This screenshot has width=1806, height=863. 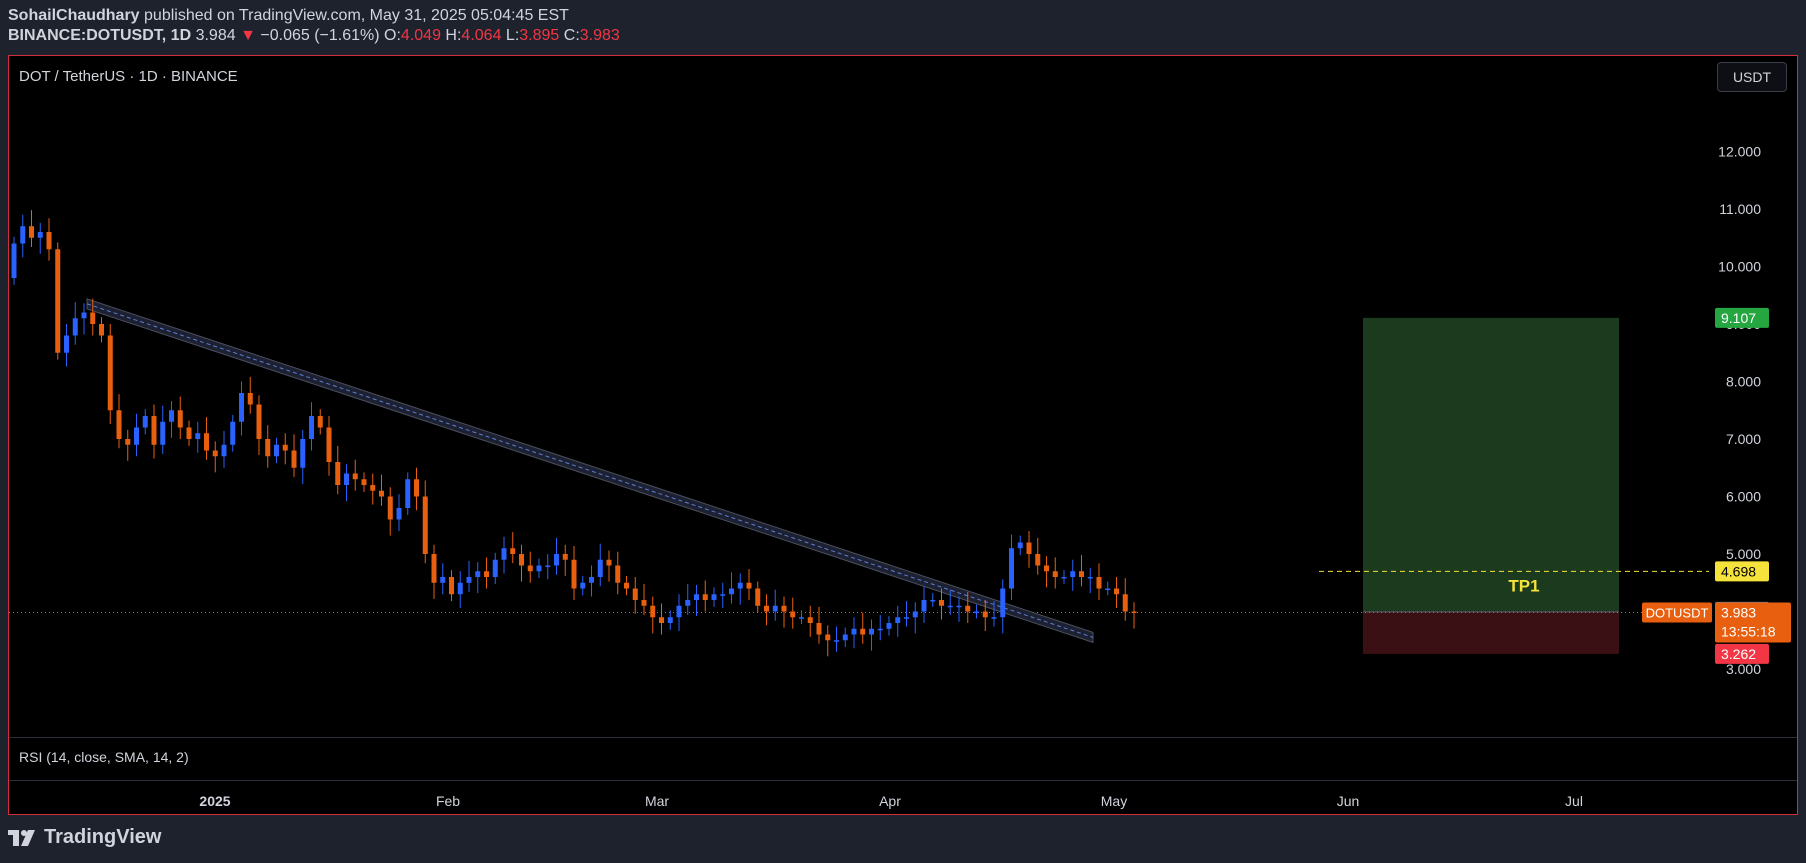 I want to click on tradingview-logo: TradingView, so click(x=84, y=837).